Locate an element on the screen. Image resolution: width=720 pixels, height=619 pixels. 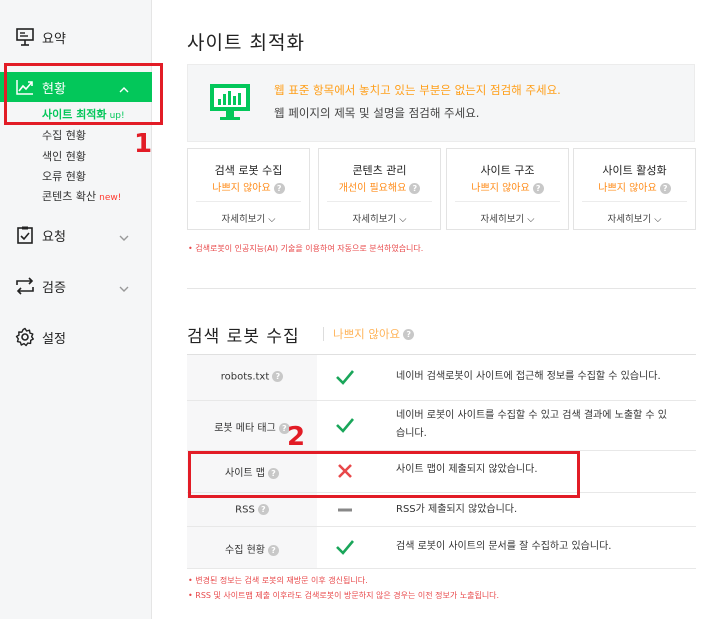
sidebar-item-request-label: 요청 is located at coordinates (54, 237).